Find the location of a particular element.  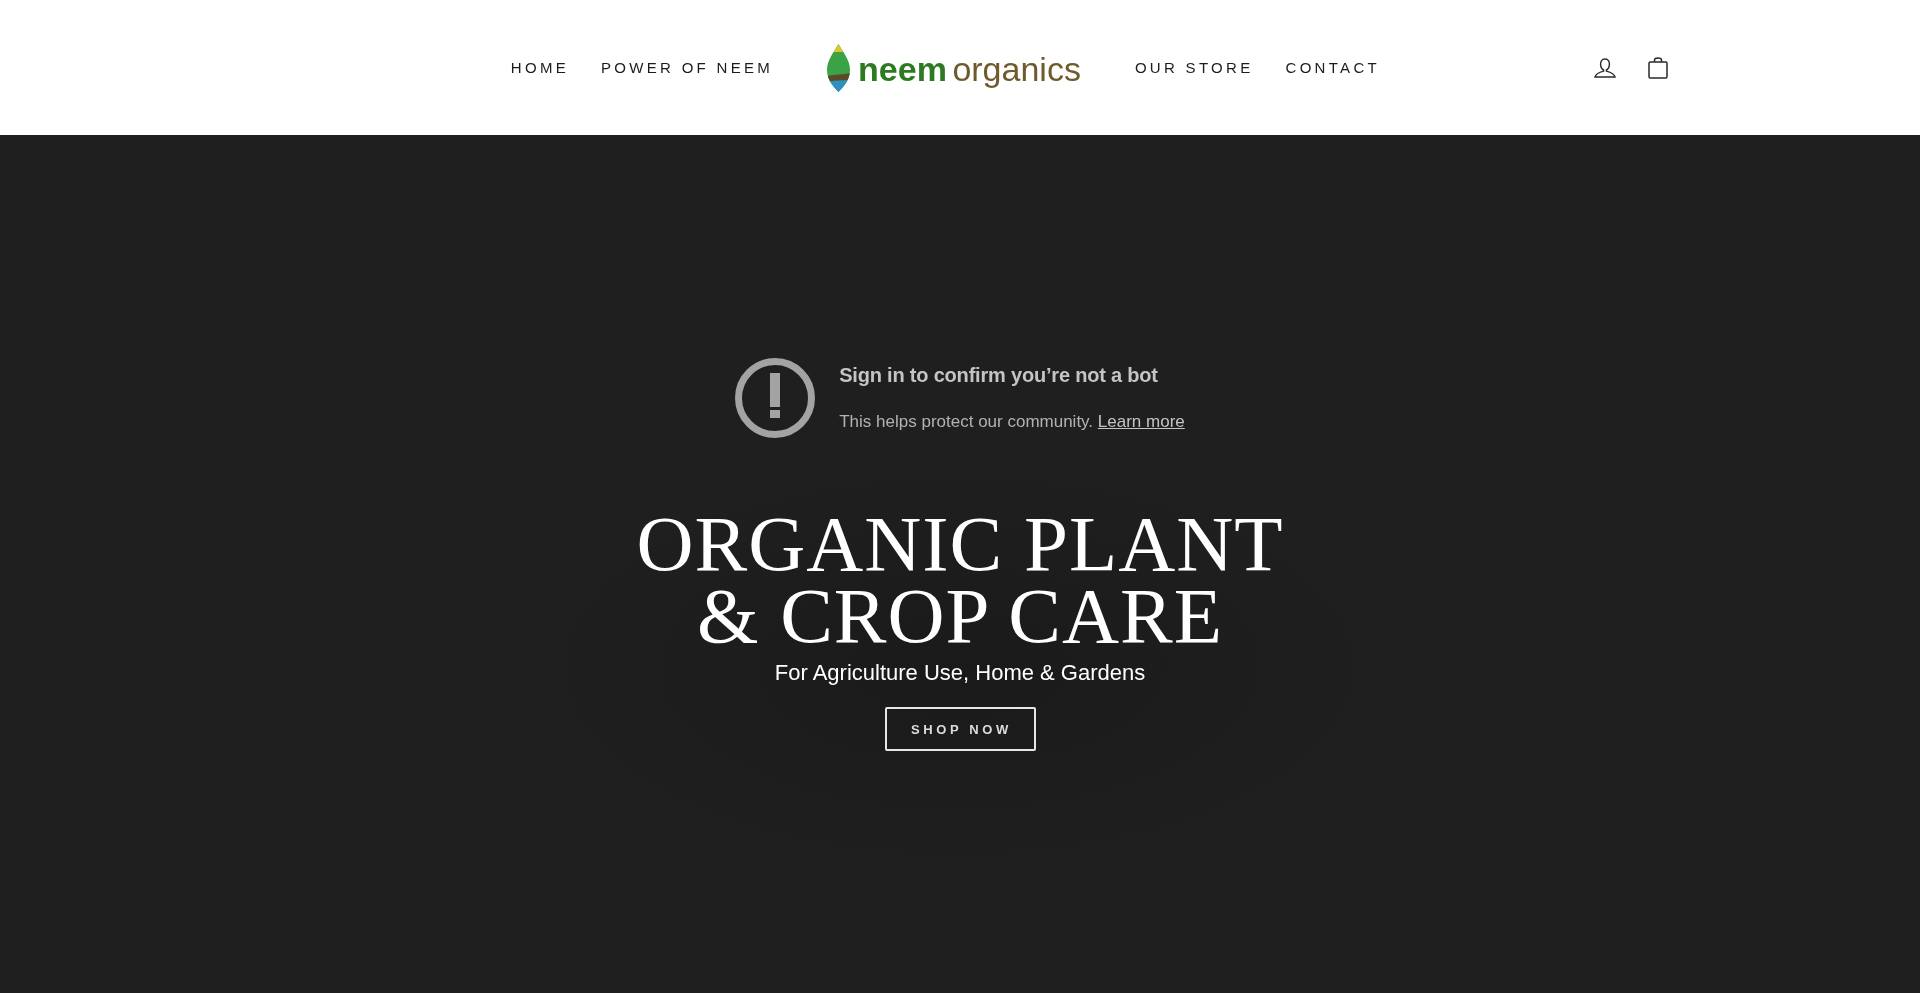

logo-text: neem organics is located at coordinates (969, 68).